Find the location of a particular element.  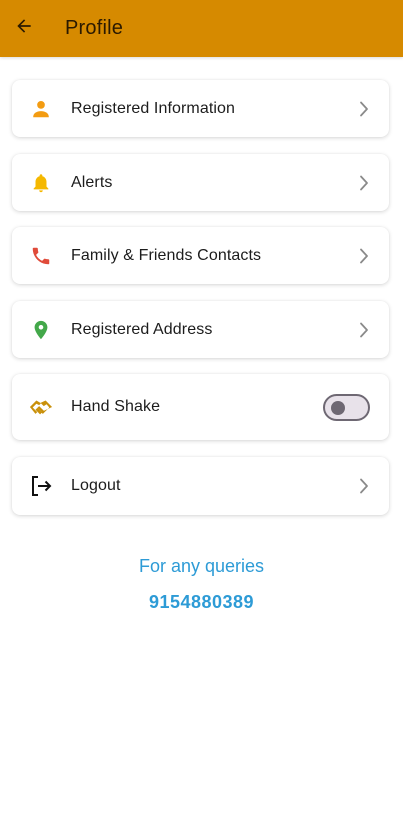

menu-item-label: Registered Address is located at coordinates (142, 329).